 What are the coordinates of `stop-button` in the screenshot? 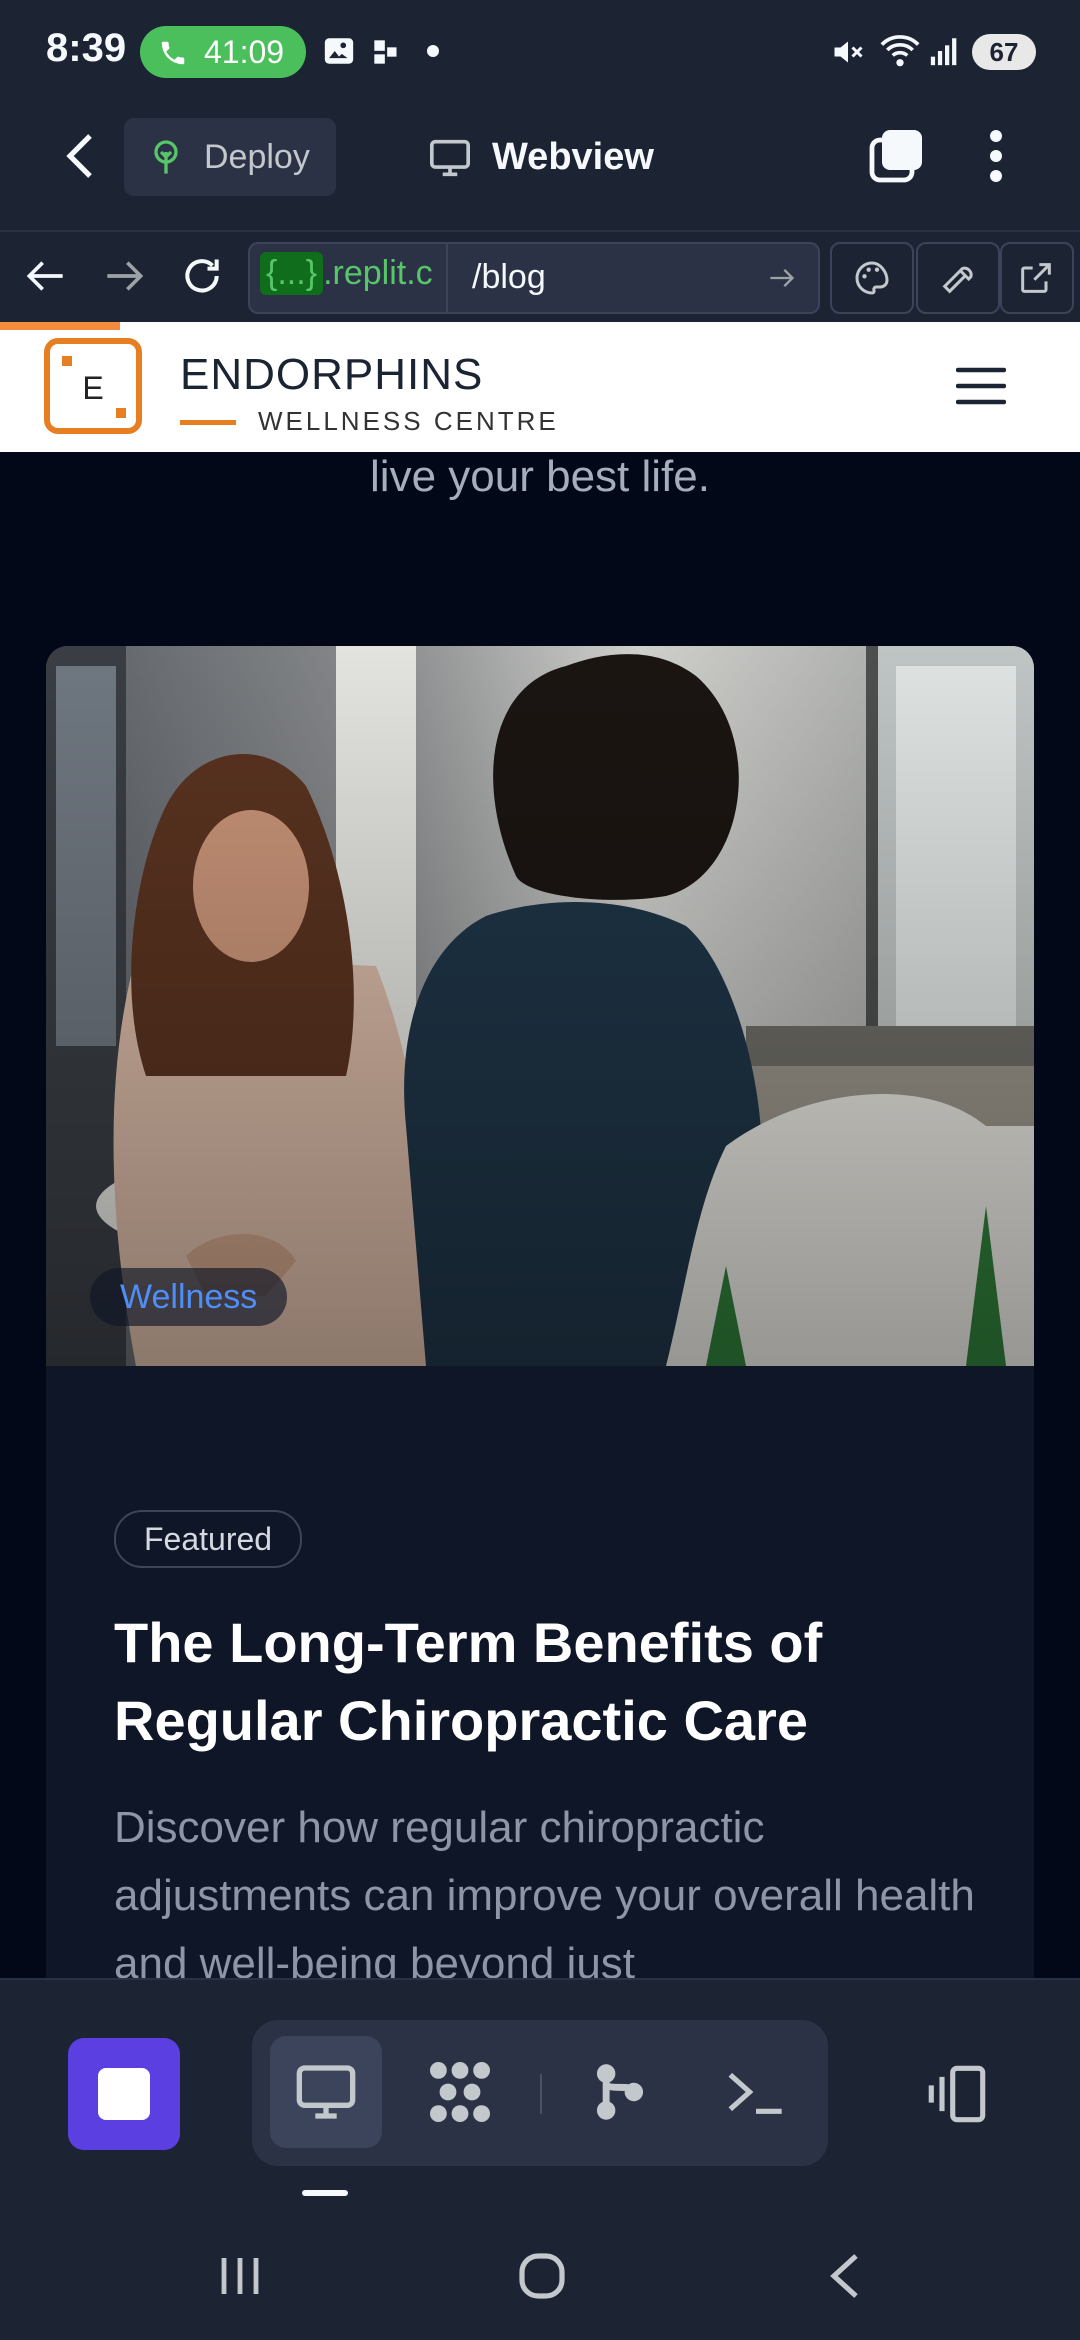 It's located at (124, 2094).